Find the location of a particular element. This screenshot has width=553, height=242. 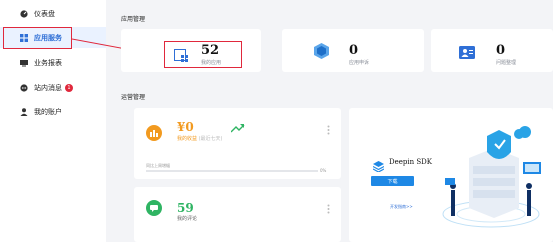

sidebar-item-label: 站内消息 is located at coordinates (48, 87).